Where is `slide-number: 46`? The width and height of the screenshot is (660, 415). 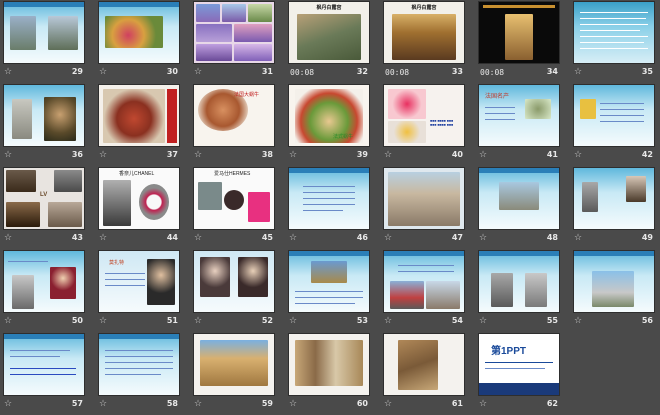 slide-number: 46 is located at coordinates (362, 237).